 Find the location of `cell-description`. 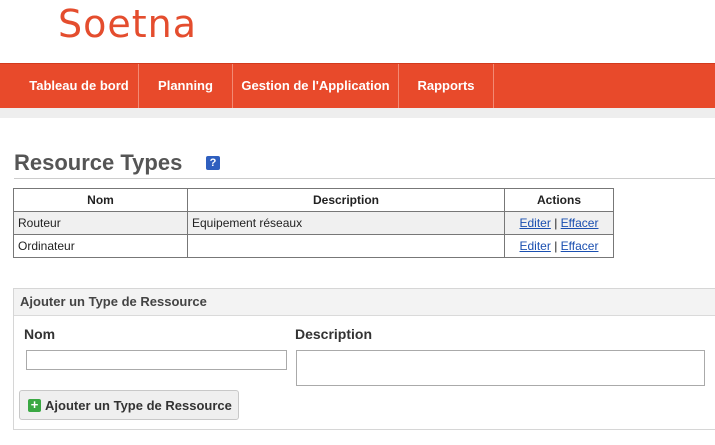

cell-description is located at coordinates (346, 246).